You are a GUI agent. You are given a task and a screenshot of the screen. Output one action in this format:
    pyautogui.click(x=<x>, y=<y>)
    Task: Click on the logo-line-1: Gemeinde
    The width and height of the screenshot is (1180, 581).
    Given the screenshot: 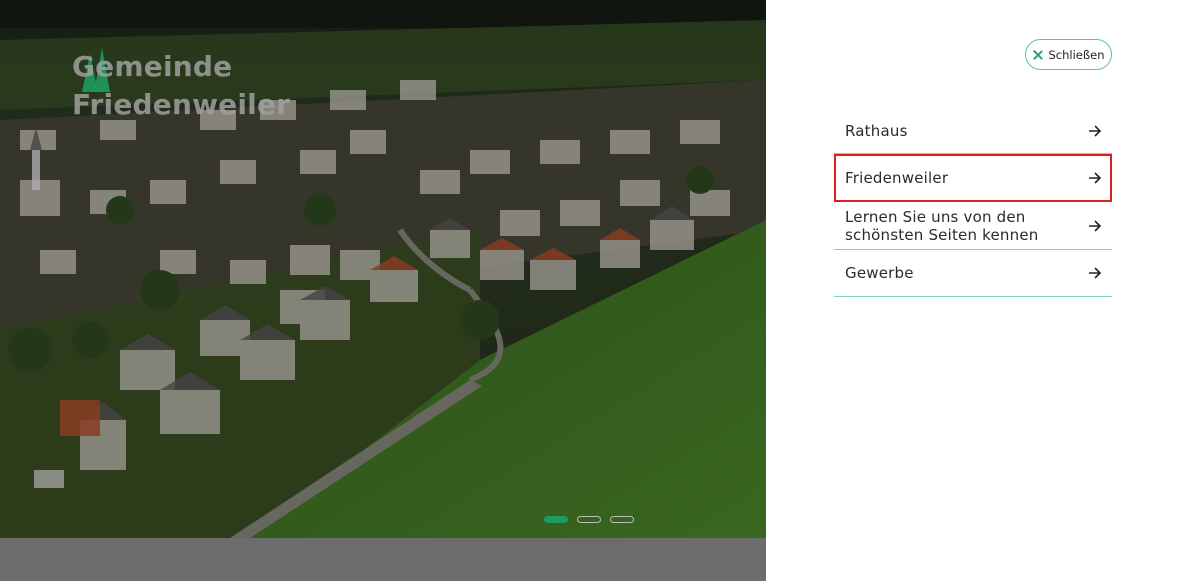 What is the action you would take?
    pyautogui.click(x=152, y=66)
    